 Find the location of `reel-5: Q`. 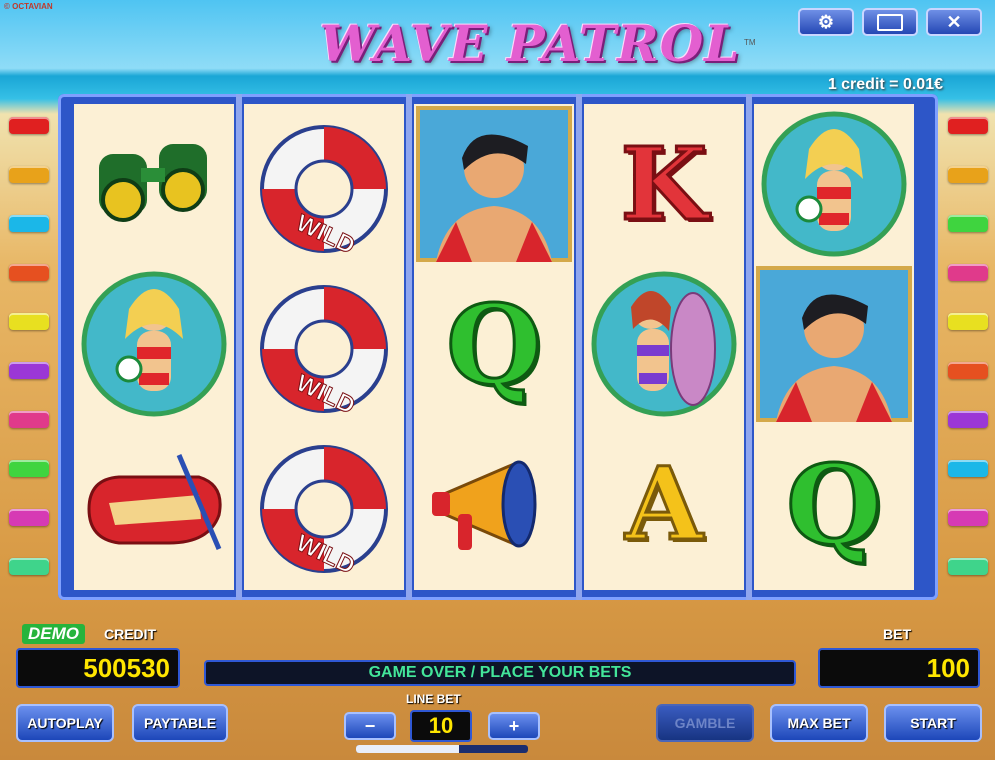

reel-5: Q is located at coordinates (834, 347).